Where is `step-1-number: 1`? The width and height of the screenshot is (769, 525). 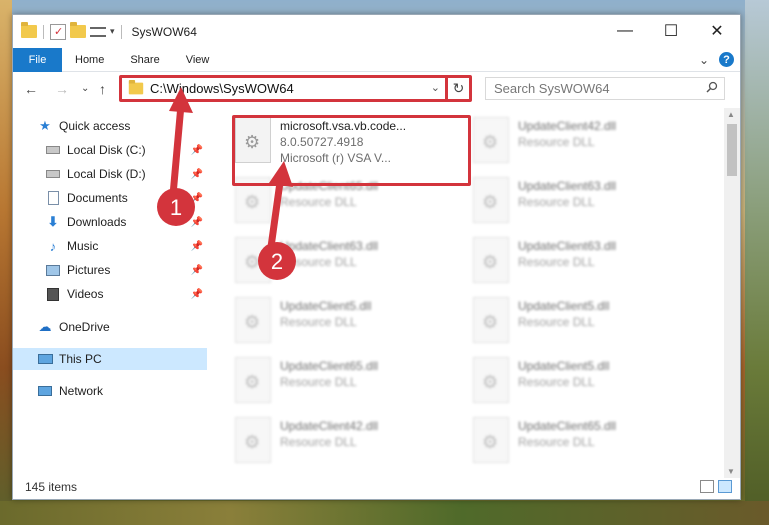 step-1-number: 1 is located at coordinates (176, 207).